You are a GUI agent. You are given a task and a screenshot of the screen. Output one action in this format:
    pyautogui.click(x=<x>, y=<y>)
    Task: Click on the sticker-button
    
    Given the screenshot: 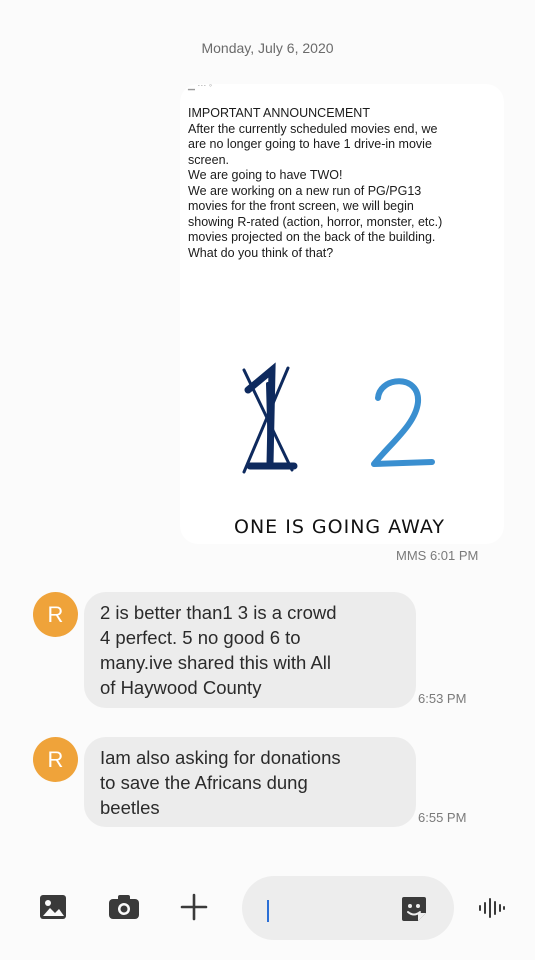 What is the action you would take?
    pyautogui.click(x=414, y=909)
    